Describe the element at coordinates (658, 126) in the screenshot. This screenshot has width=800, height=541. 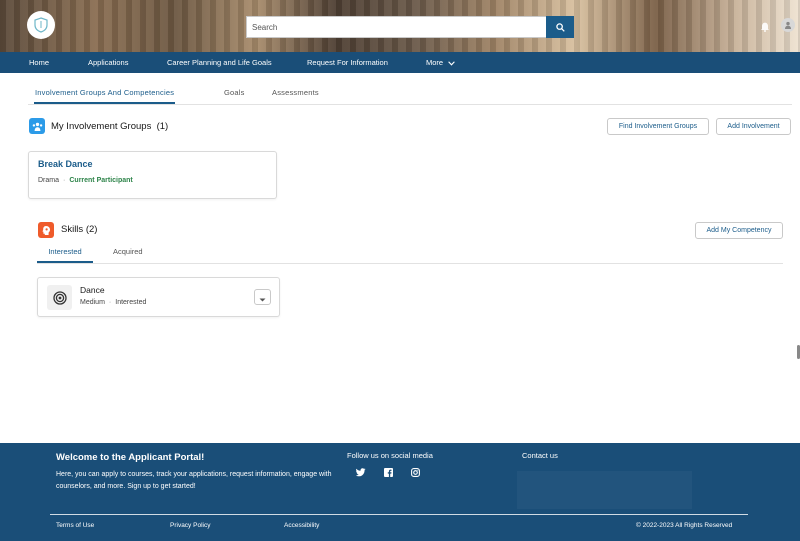
I see `find-involvement-groups-button: Find Involvement Groups` at that location.